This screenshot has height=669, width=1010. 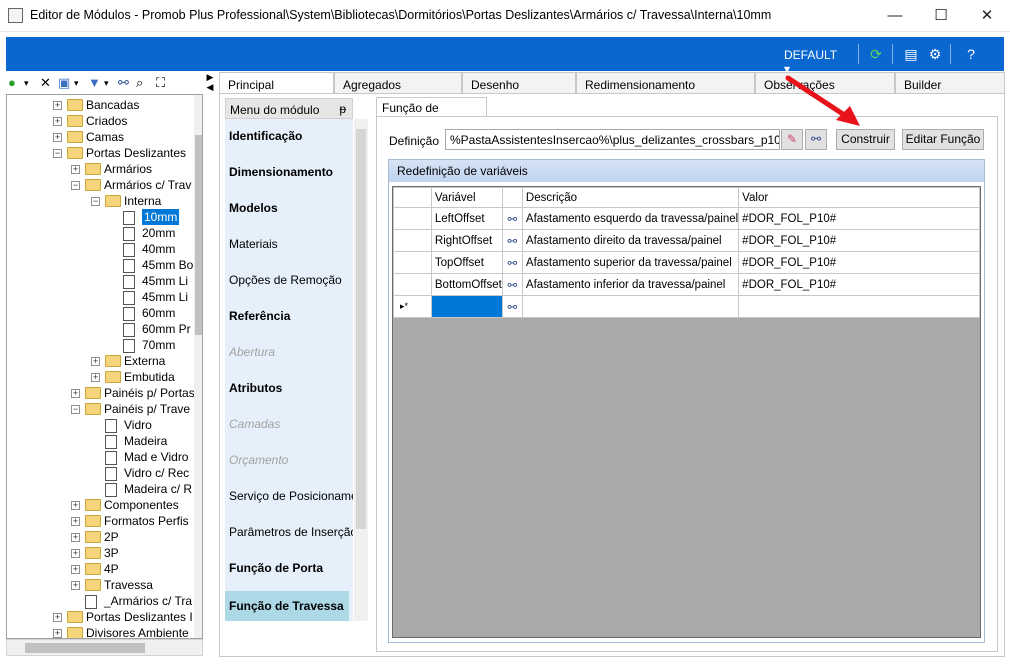 What do you see at coordinates (630, 197) in the screenshot?
I see `column-header-descricao: Descrição` at bounding box center [630, 197].